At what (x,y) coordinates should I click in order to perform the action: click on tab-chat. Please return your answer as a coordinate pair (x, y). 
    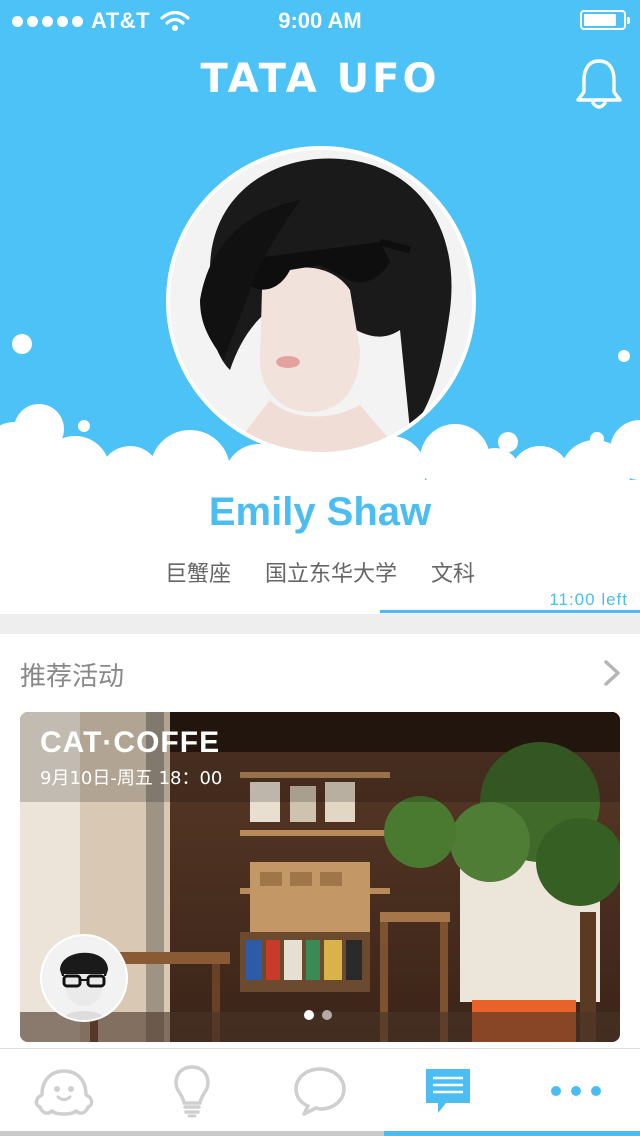
    Looking at the image, I should click on (320, 1091).